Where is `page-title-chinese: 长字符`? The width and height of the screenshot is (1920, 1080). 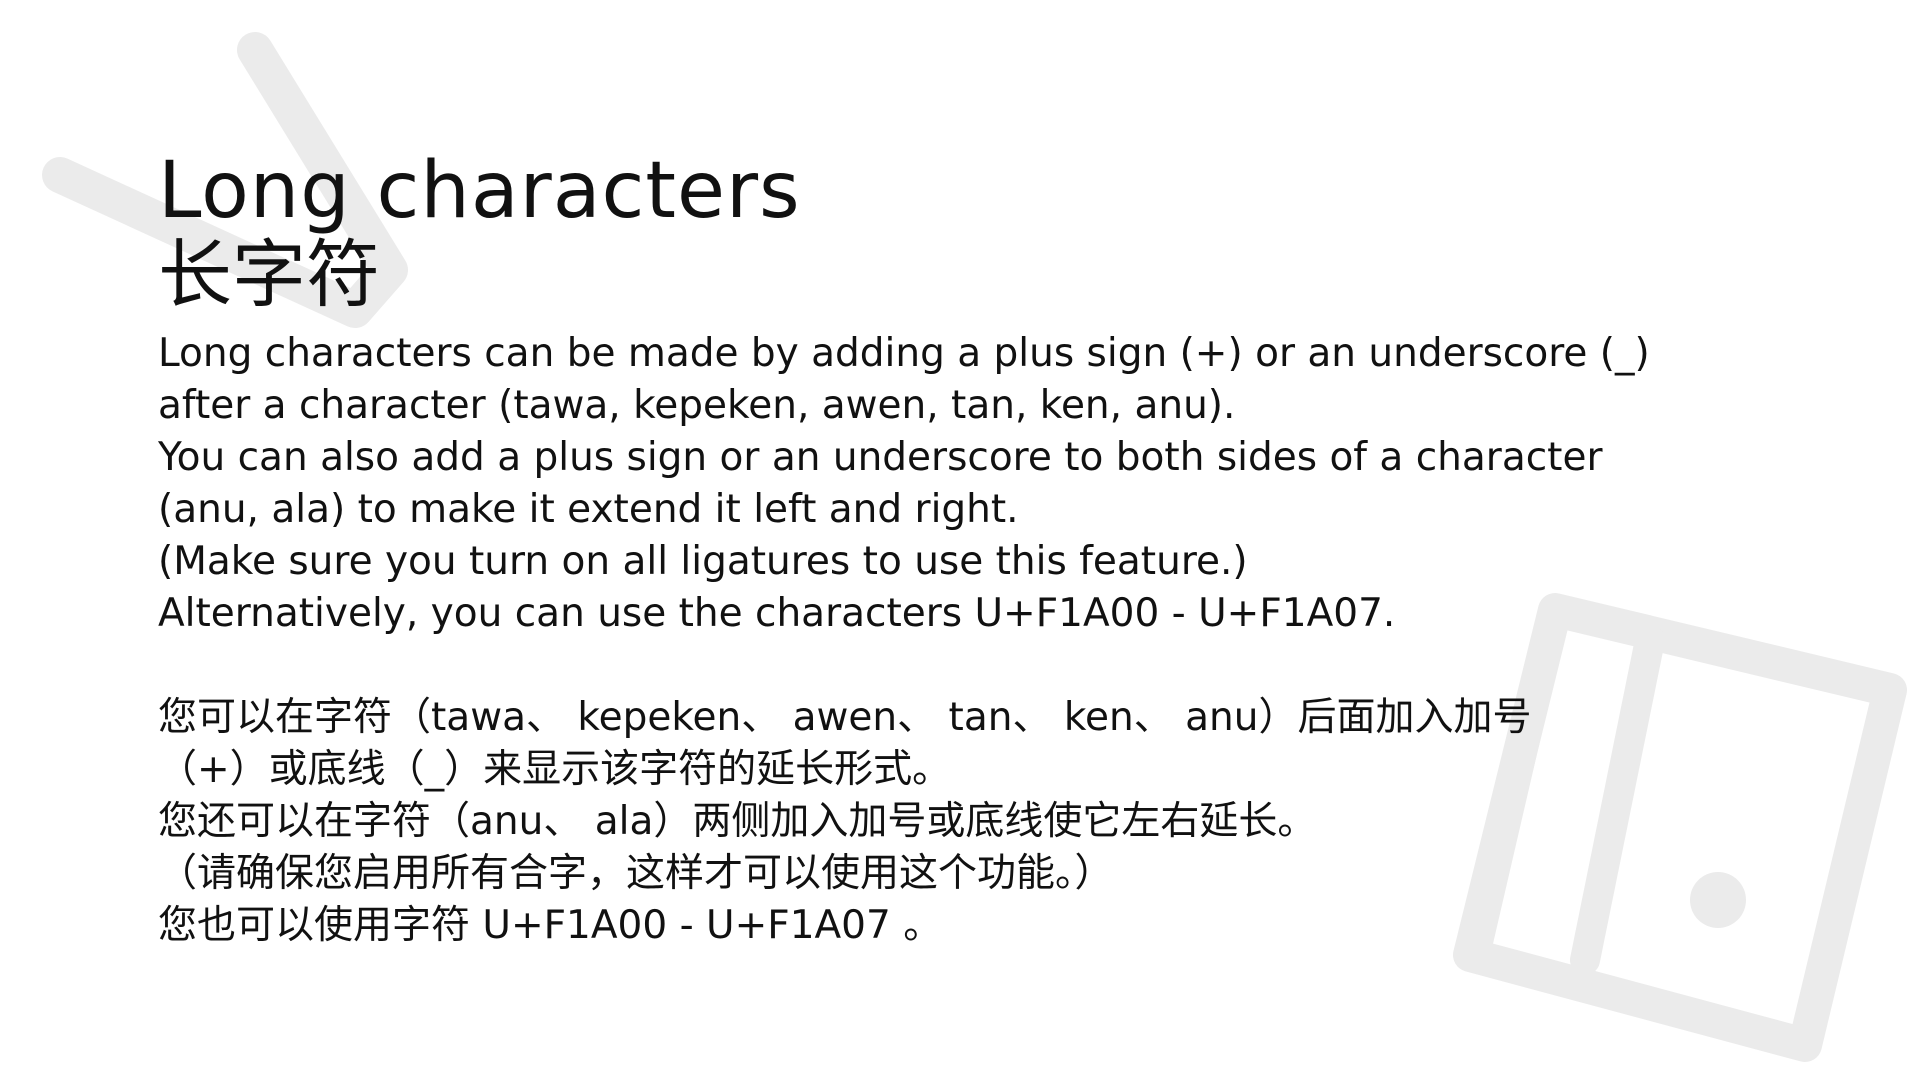 page-title-chinese: 长字符 is located at coordinates (269, 275).